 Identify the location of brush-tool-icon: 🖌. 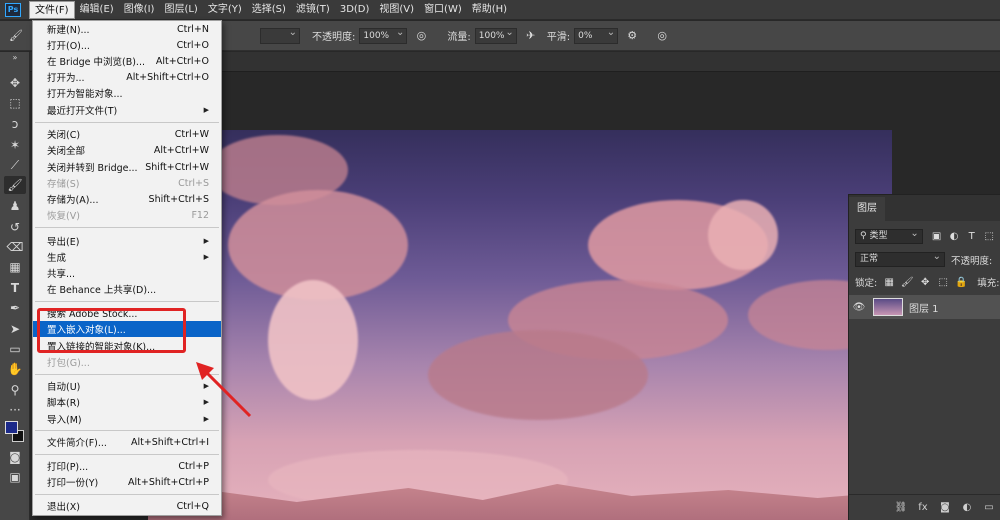
(15, 185).